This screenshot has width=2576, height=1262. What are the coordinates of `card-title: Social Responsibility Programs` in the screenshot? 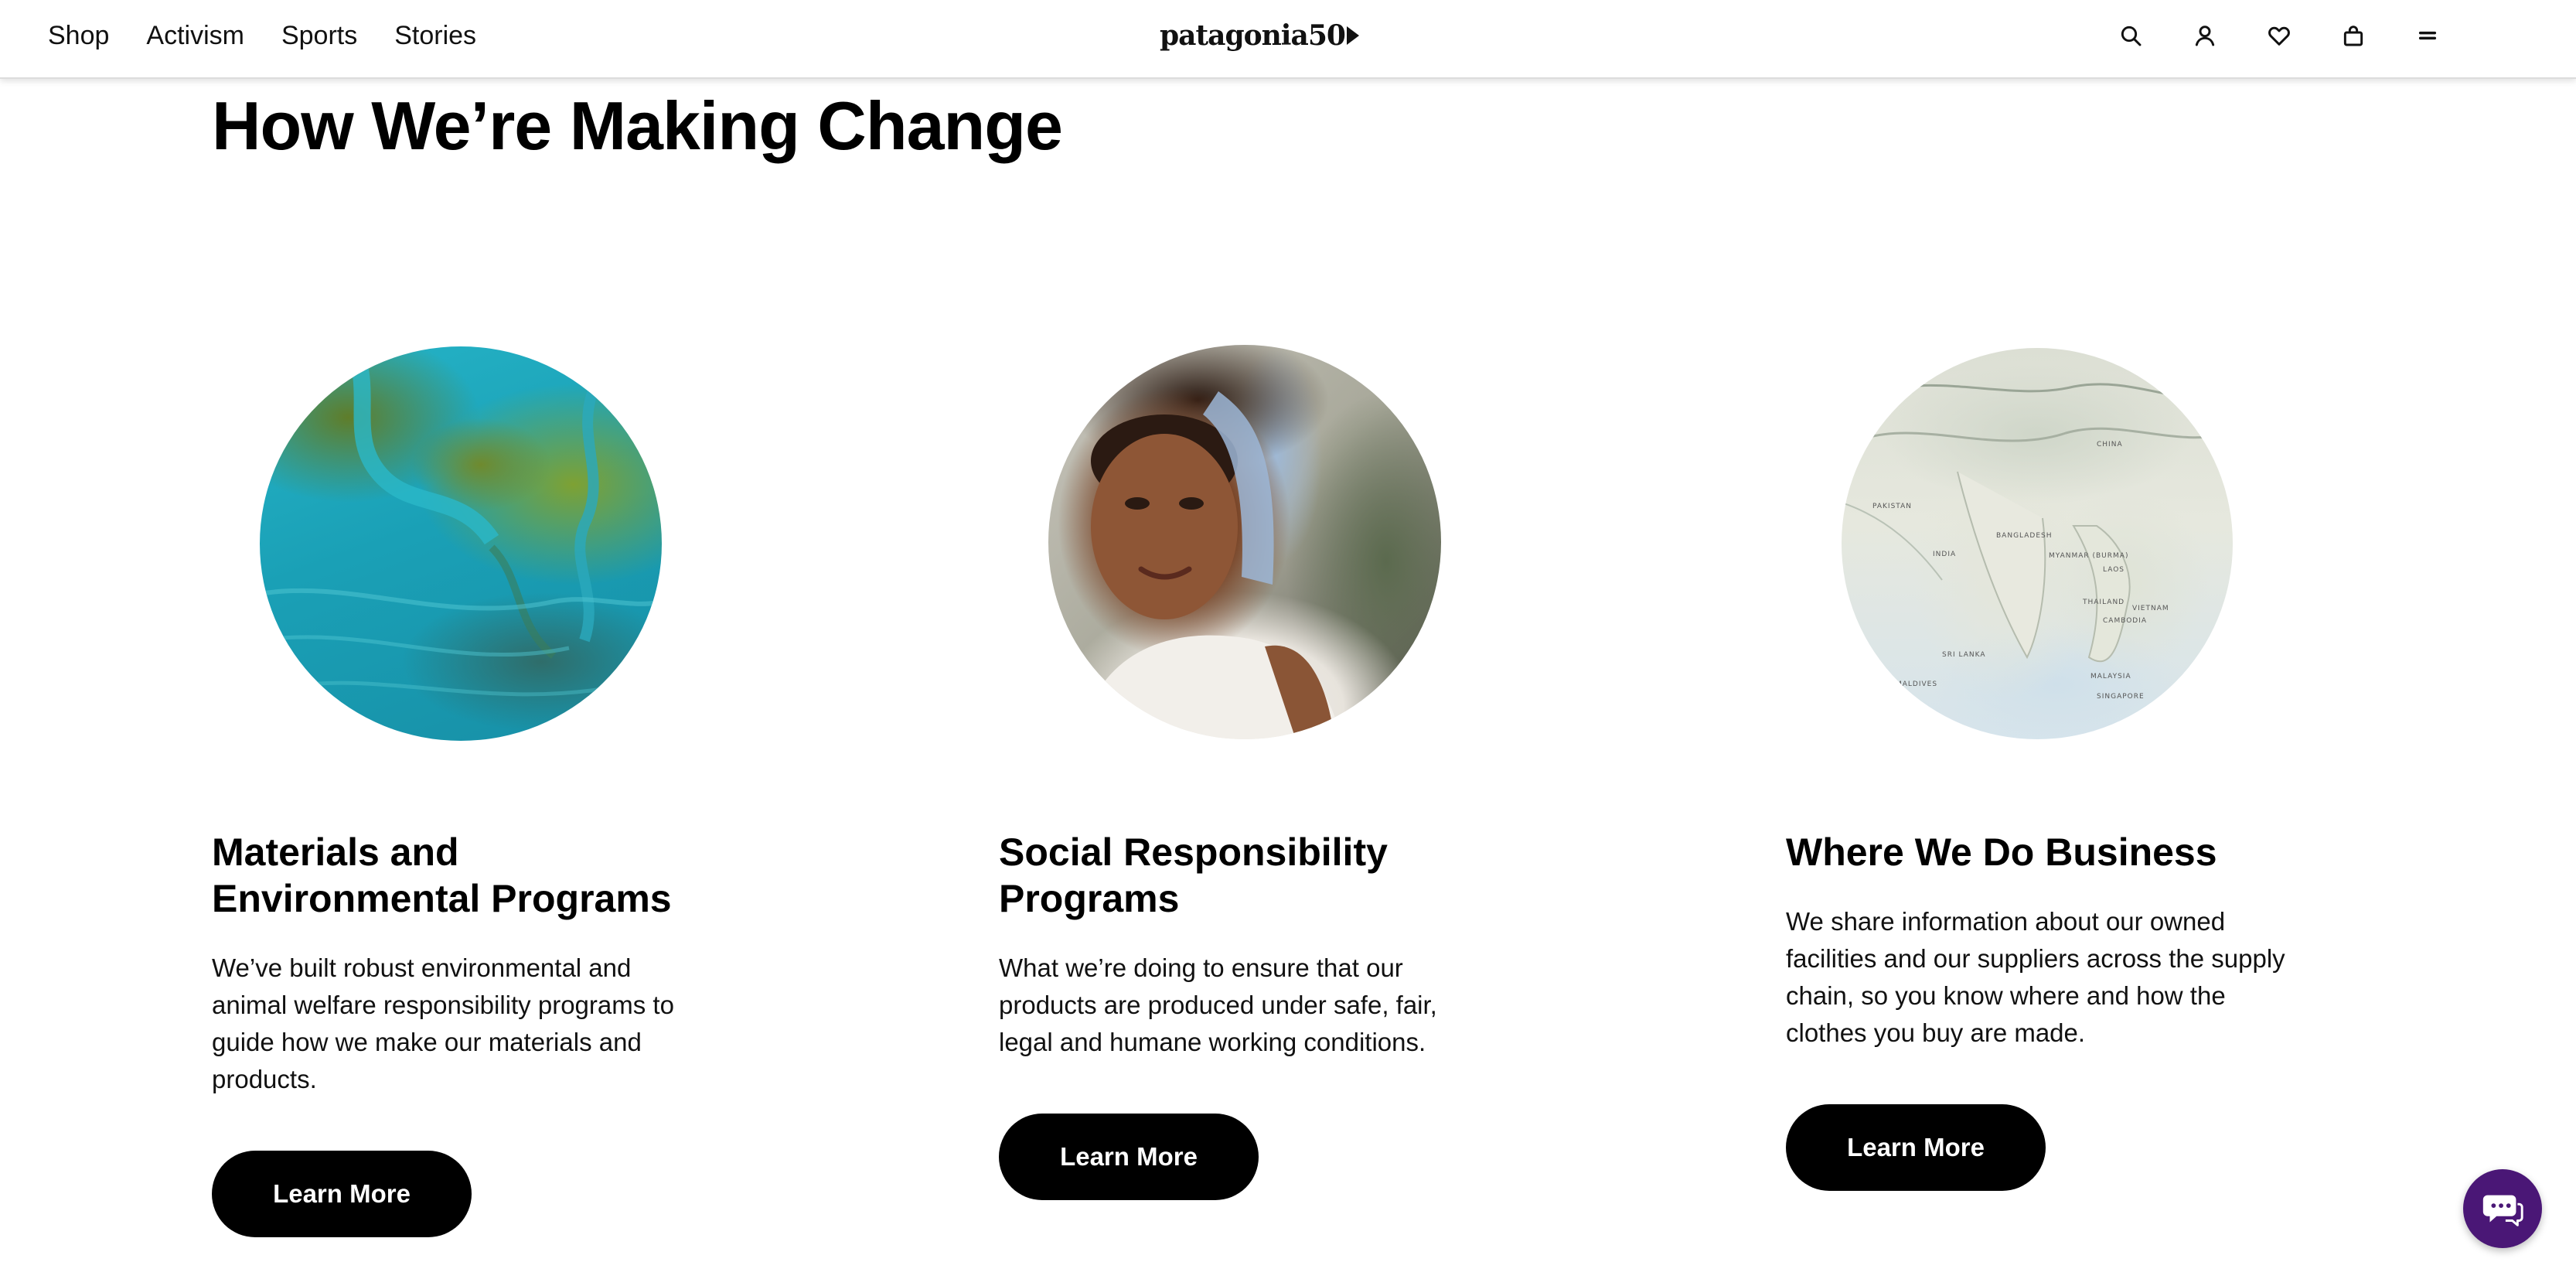 It's located at (1193, 876).